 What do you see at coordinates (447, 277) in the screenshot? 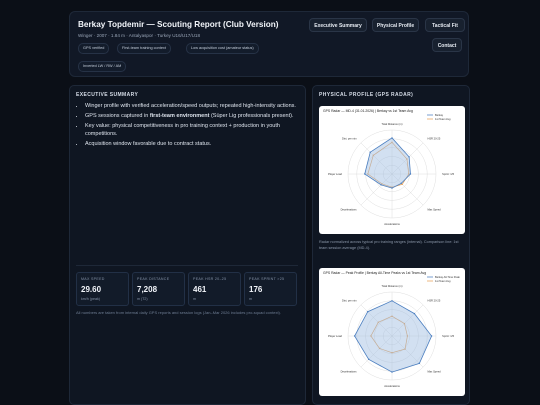
I see `legend-label: Berkay All-Time Peak` at bounding box center [447, 277].